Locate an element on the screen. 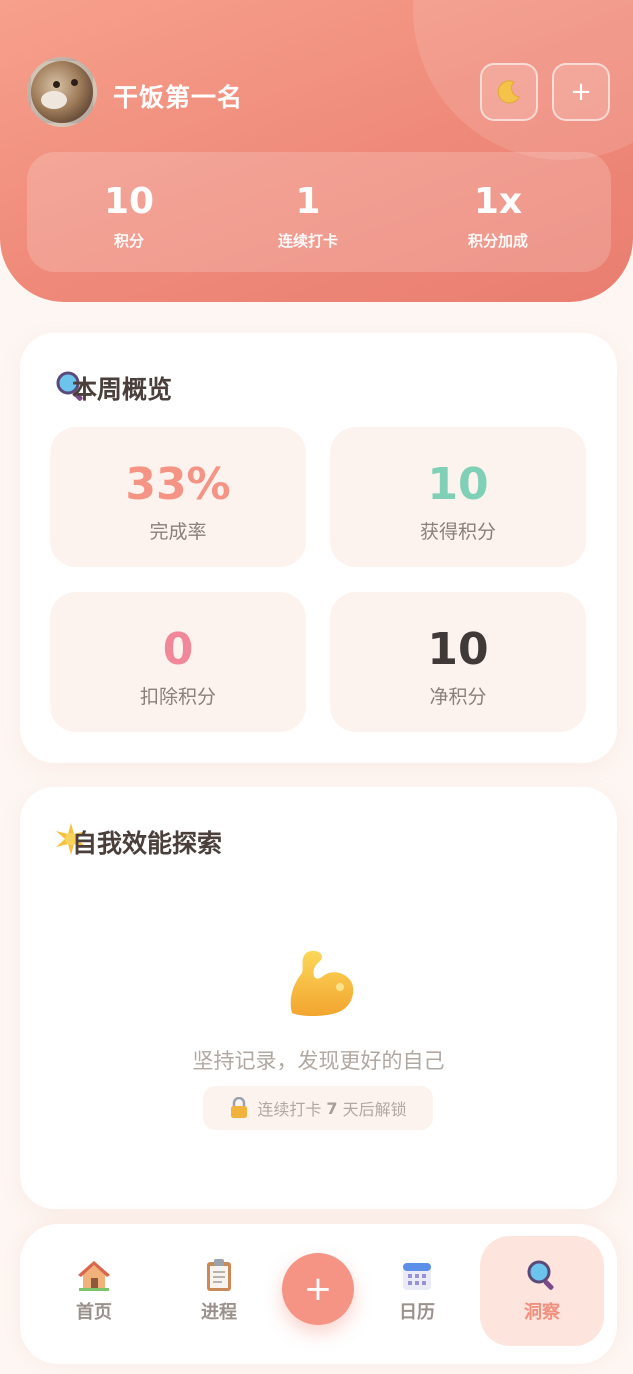 The height and width of the screenshot is (1374, 633). magnifier-icon is located at coordinates (540, 1275).